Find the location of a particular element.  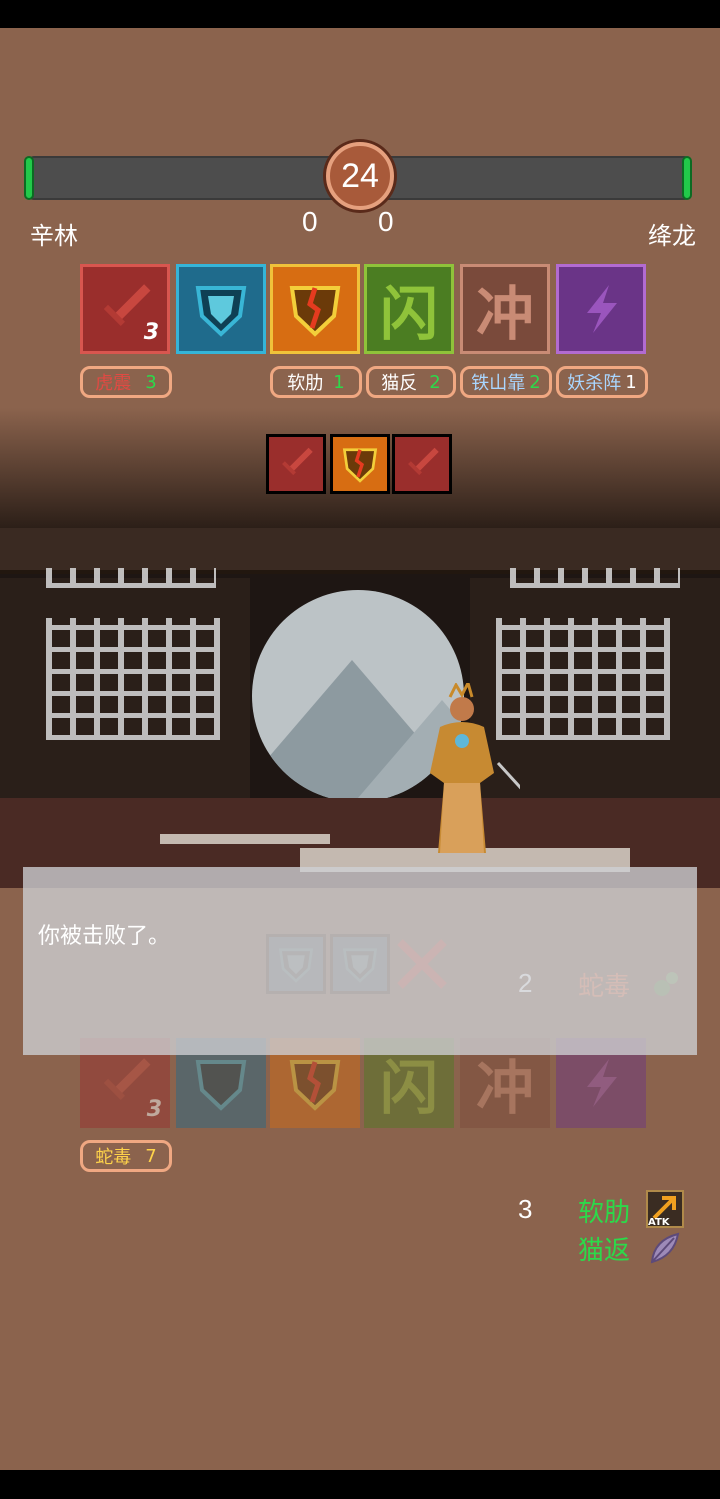

enemy-tag: 软肋 1 is located at coordinates (316, 382).